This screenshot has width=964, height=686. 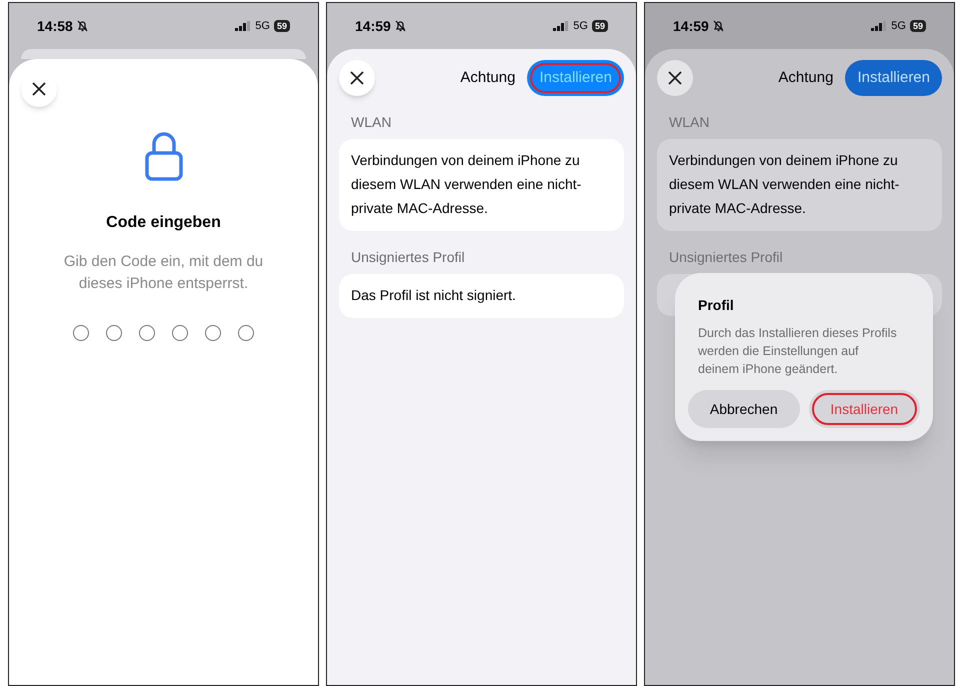 What do you see at coordinates (716, 305) in the screenshot?
I see `alert-title: Profil` at bounding box center [716, 305].